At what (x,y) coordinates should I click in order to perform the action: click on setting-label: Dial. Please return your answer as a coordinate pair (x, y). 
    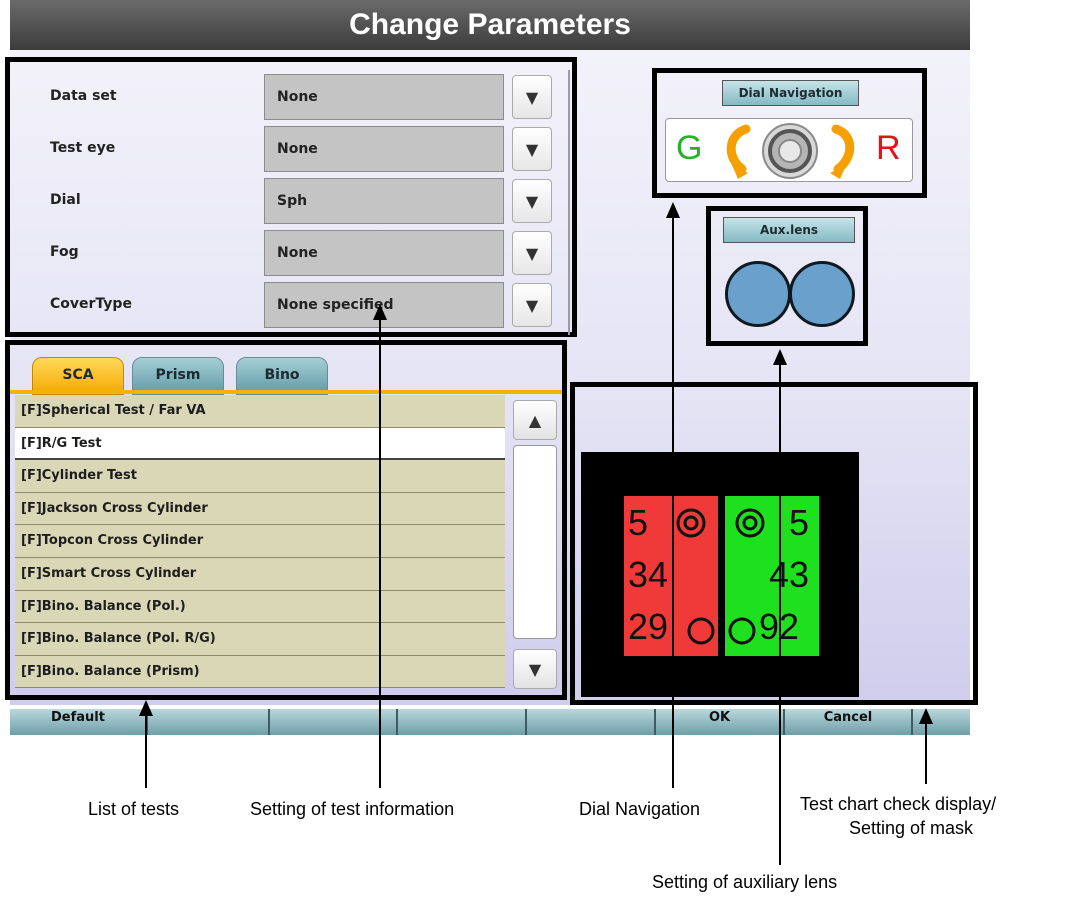
    Looking at the image, I should click on (65, 200).